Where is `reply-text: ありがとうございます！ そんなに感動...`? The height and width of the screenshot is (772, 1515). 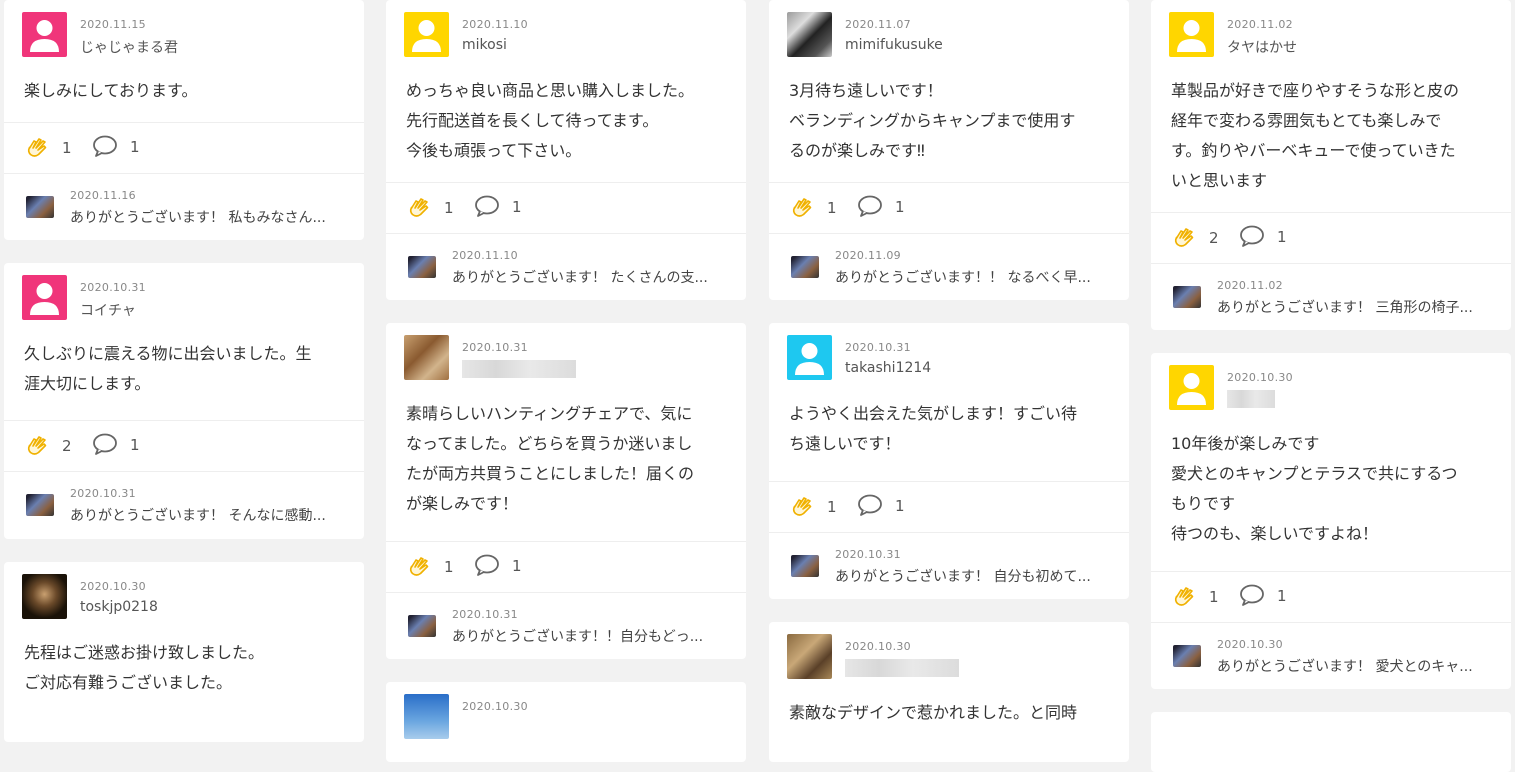 reply-text: ありがとうございます！ そんなに感動... is located at coordinates (198, 516).